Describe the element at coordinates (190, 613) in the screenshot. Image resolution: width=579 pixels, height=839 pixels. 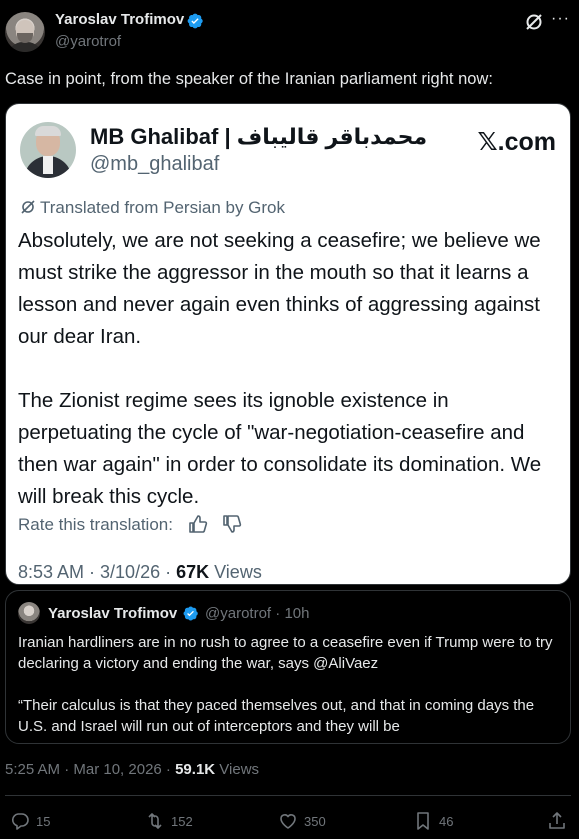
I see `quote-verified-badge-icon` at that location.